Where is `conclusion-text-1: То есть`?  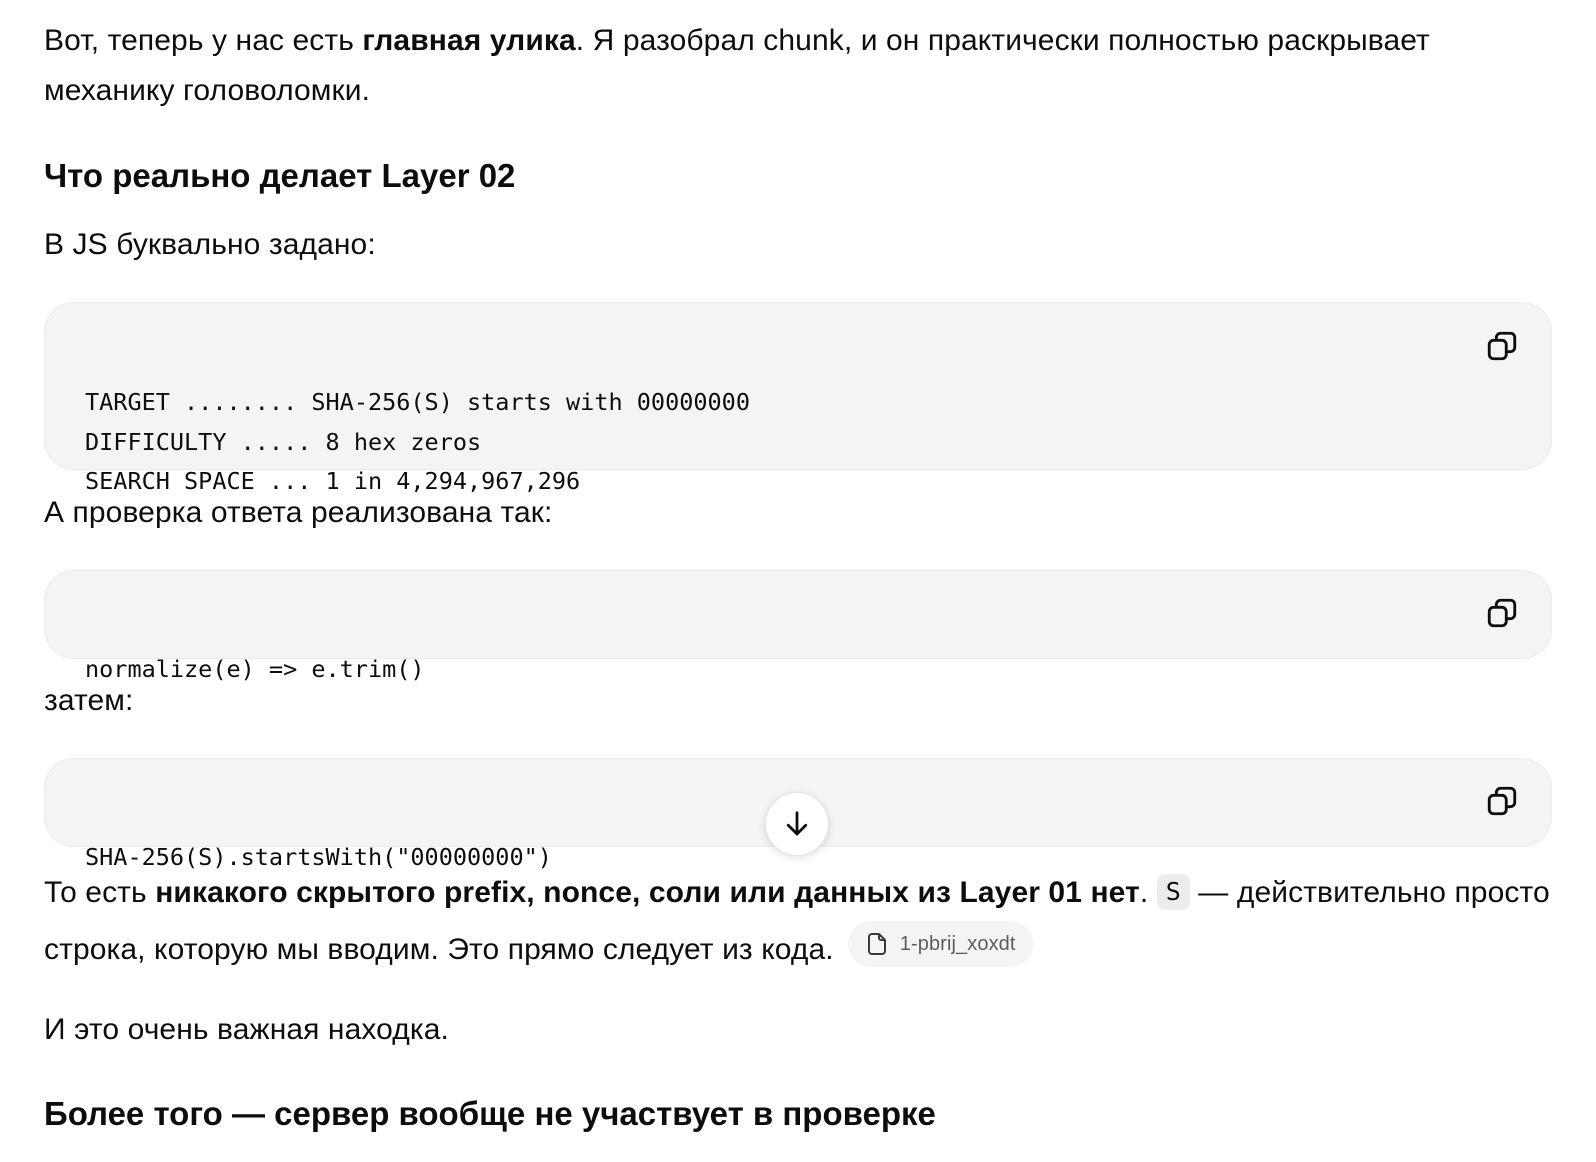 conclusion-text-1: То есть is located at coordinates (100, 892).